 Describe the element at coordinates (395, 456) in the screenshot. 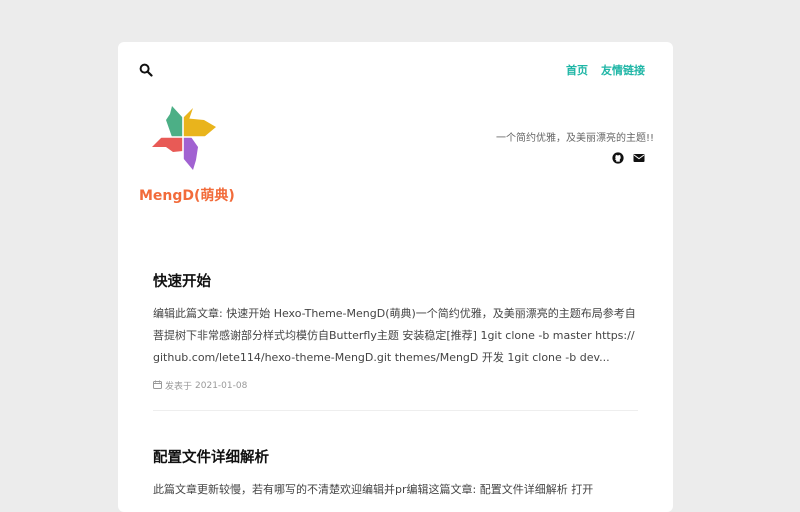

I see `post-title: 配置文件详细解析` at that location.